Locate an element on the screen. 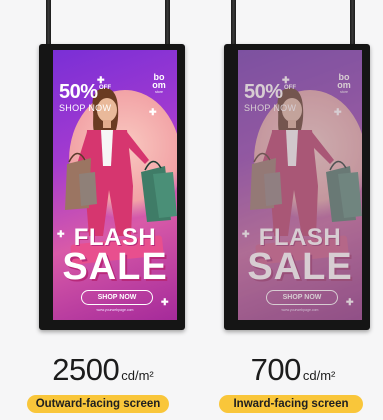  inward-screen-label: Inward-facing screen is located at coordinates (291, 404).